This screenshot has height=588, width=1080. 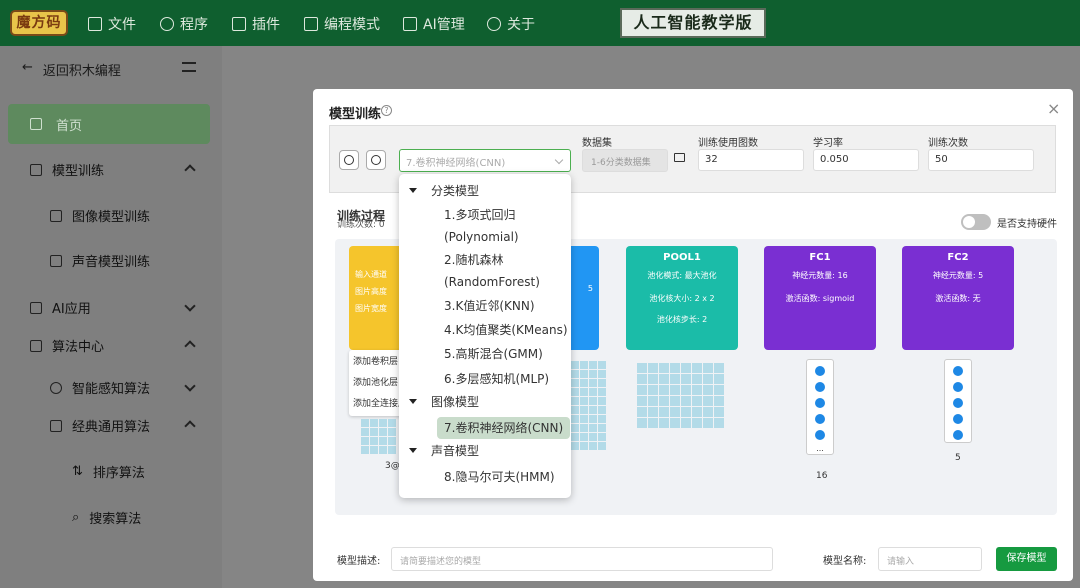 I want to click on epochs-input: 50, so click(x=981, y=160).